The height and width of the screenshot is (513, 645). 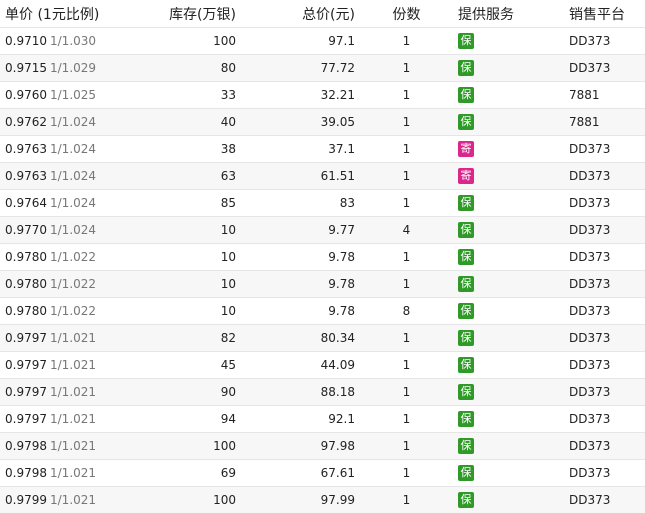 I want to click on price-cell: 0.97151/1.029, so click(x=72, y=68).